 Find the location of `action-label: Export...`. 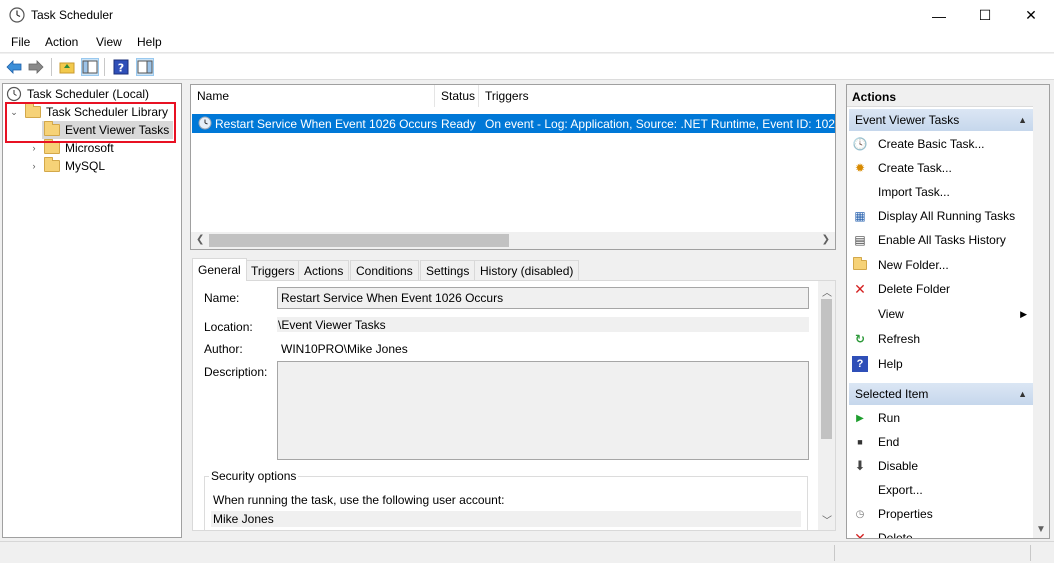

action-label: Export... is located at coordinates (900, 490).